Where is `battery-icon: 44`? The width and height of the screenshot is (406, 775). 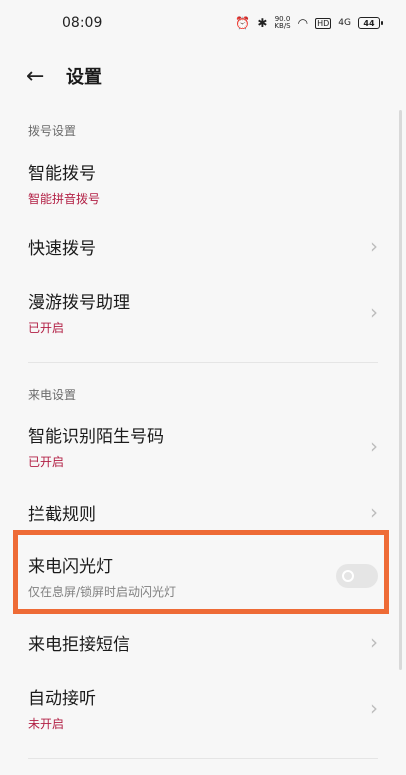
battery-icon: 44 is located at coordinates (370, 23).